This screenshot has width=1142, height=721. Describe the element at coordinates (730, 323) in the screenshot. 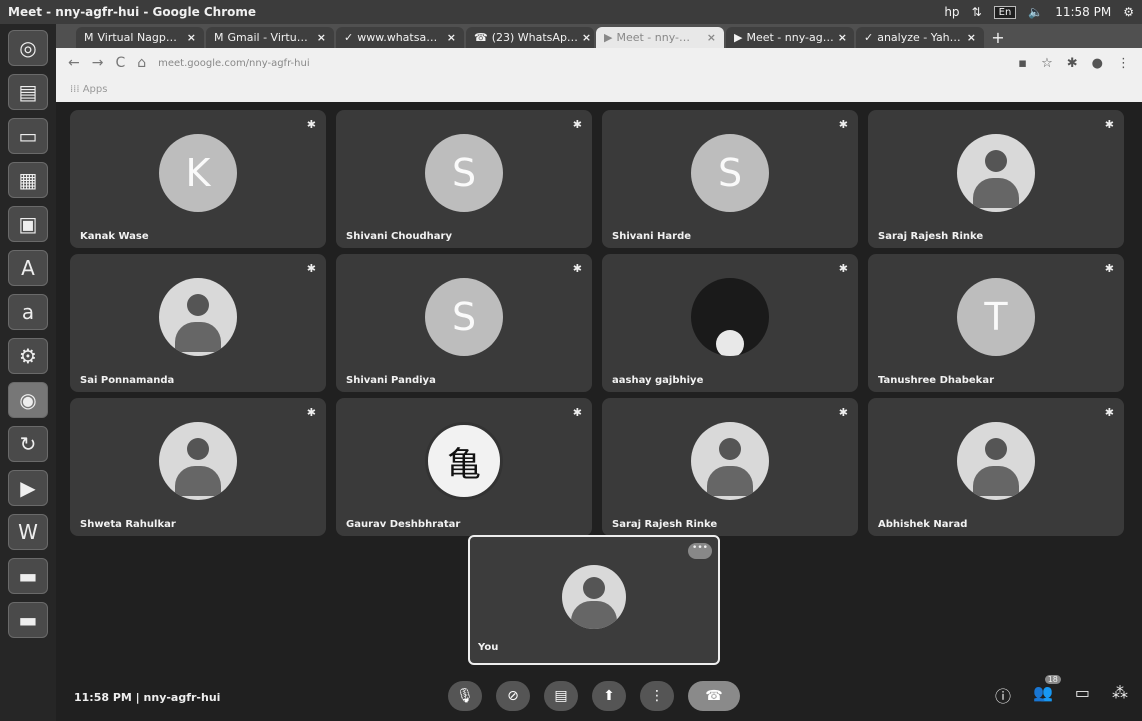

I see `participant-tile: ✱ aashay gajbhiye` at that location.